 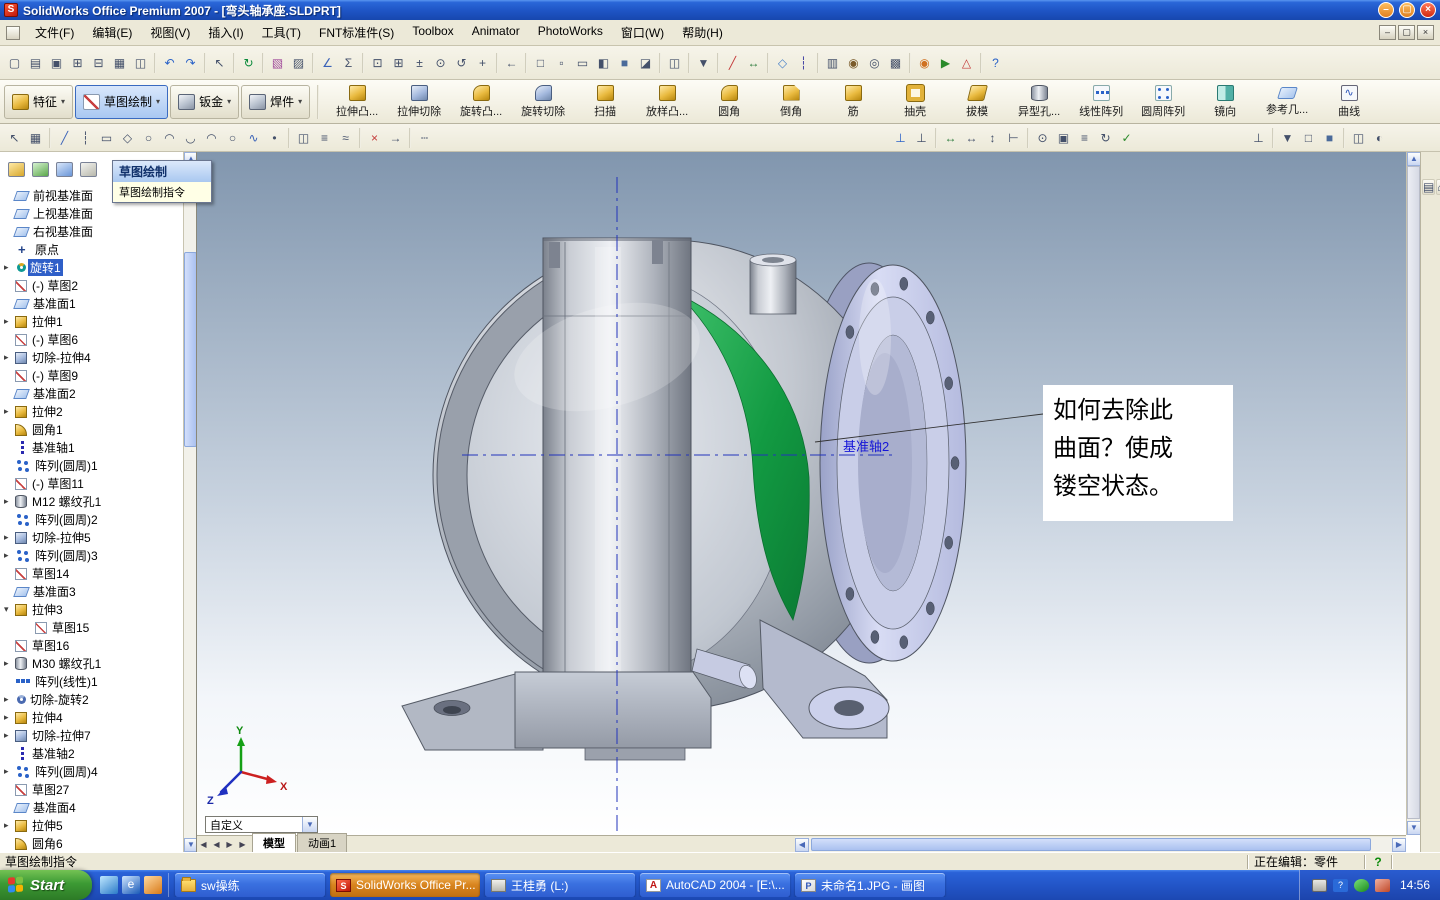 I want to click on menu-item: 视图(V), so click(x=170, y=32).